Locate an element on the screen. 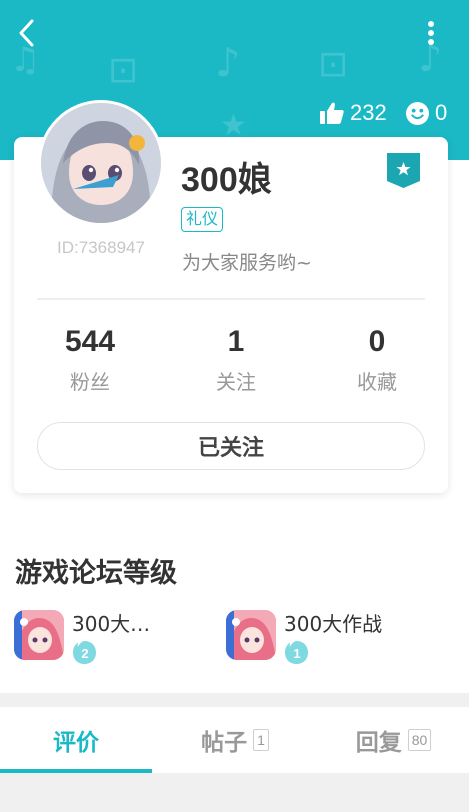 This screenshot has width=469, height=812. user-name: 300娘 is located at coordinates (226, 180).